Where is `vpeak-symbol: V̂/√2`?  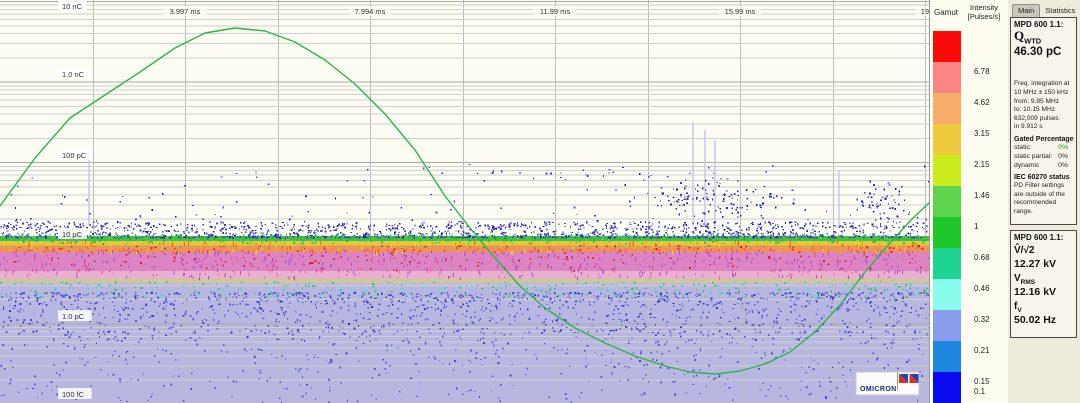 vpeak-symbol: V̂/√2 is located at coordinates (1024, 250).